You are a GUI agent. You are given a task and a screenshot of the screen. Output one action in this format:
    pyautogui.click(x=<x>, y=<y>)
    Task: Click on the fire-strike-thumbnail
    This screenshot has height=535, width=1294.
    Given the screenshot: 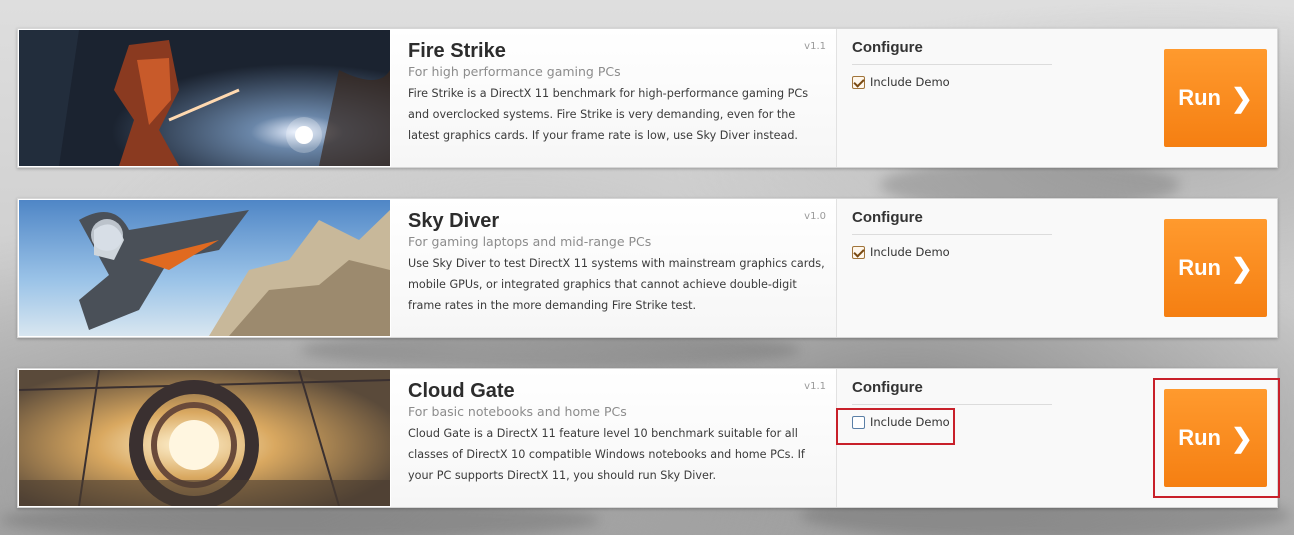 What is the action you would take?
    pyautogui.click(x=204, y=98)
    